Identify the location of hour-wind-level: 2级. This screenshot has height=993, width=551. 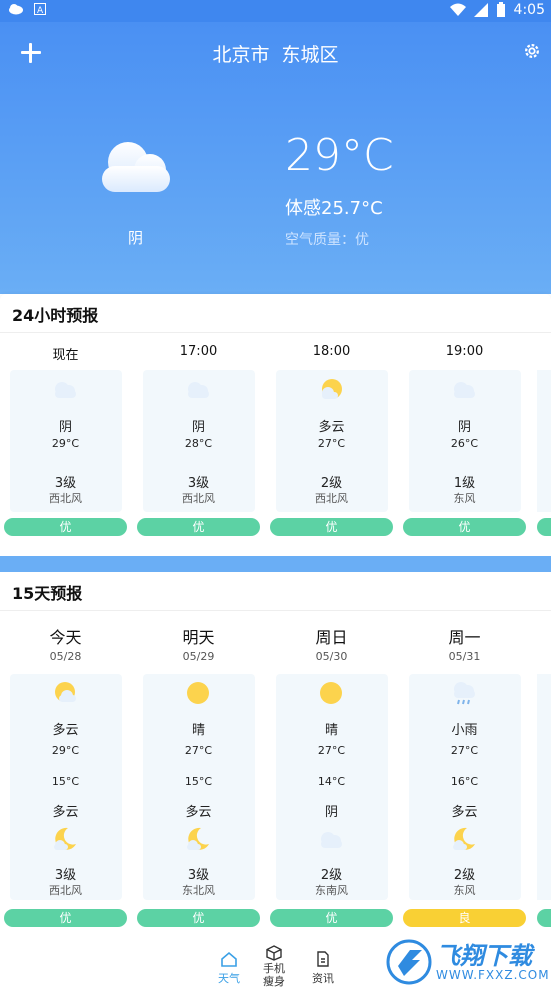
(331, 483).